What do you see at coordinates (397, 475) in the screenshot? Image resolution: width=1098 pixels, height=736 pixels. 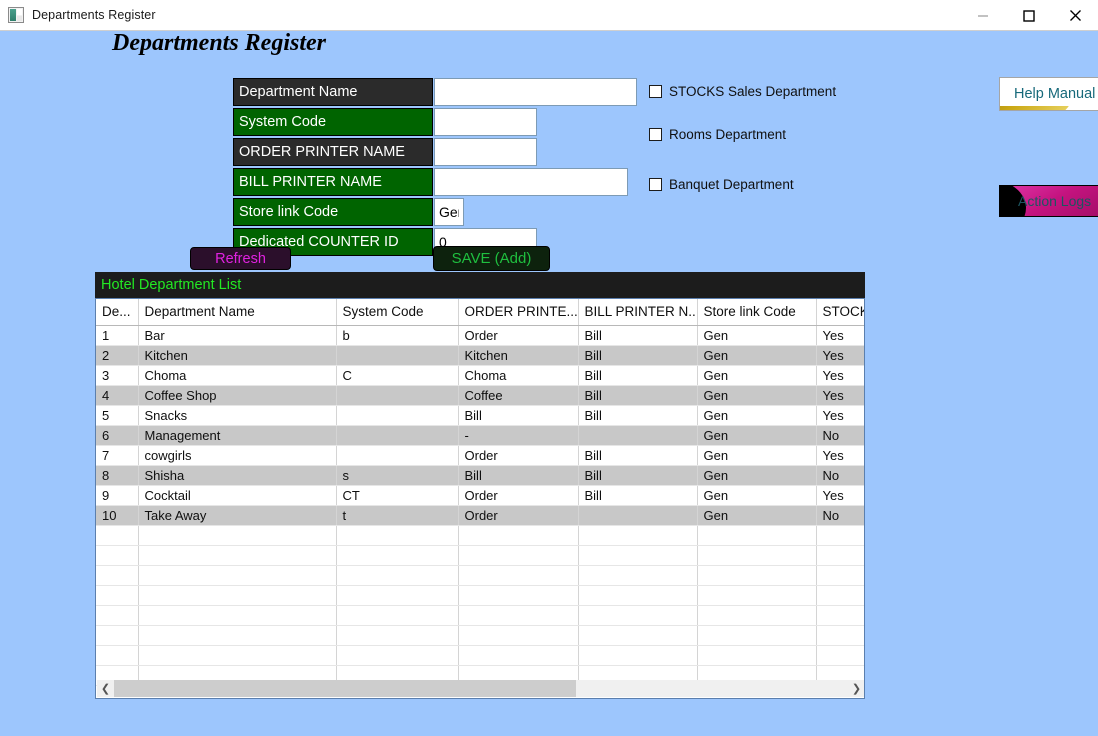 I see `table-cell: s` at bounding box center [397, 475].